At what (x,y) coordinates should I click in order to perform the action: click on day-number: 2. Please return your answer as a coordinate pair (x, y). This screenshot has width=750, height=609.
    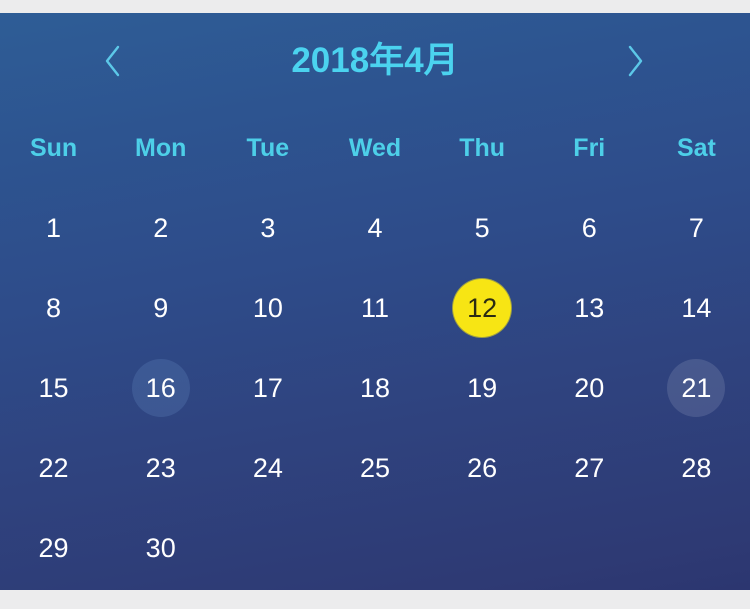
    Looking at the image, I should click on (161, 228).